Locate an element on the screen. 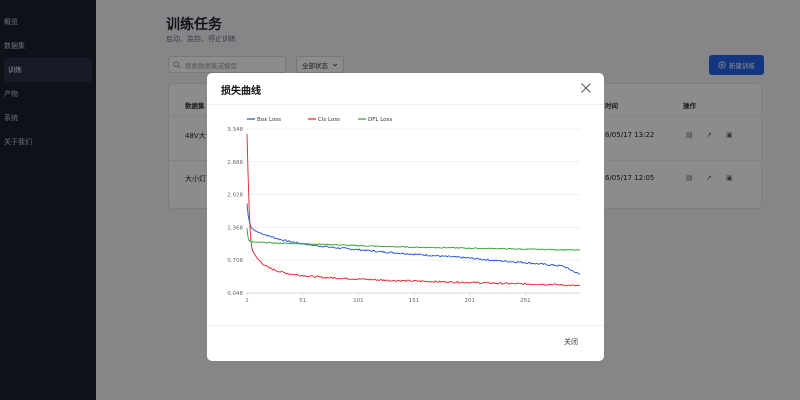 The width and height of the screenshot is (800, 400). y-tick-label: 3.348 is located at coordinates (235, 130).